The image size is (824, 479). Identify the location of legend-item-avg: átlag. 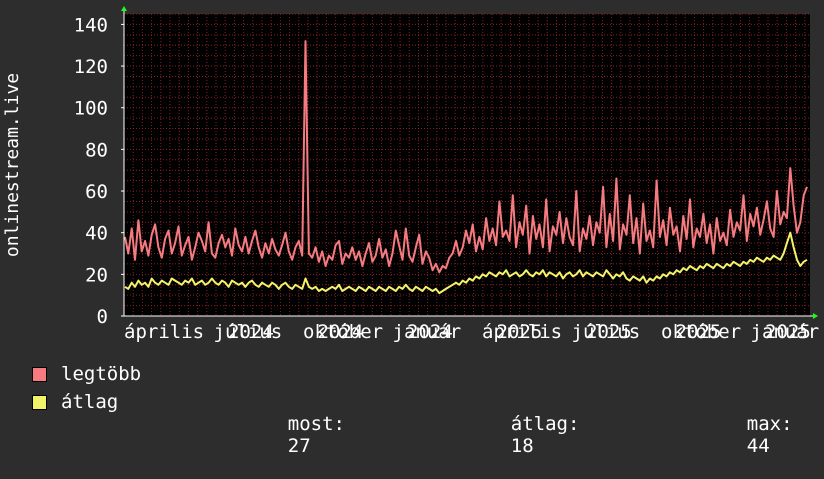
(75, 402).